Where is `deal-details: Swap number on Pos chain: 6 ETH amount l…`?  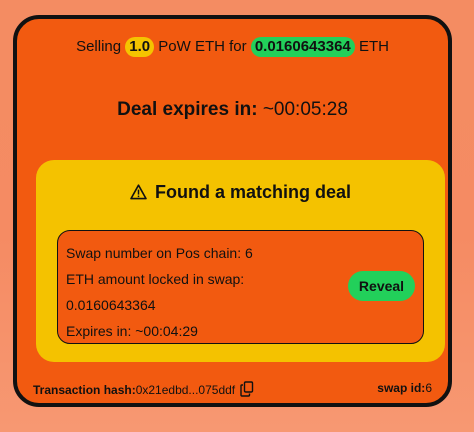 deal-details: Swap number on Pos chain: 6 ETH amount l… is located at coordinates (159, 292).